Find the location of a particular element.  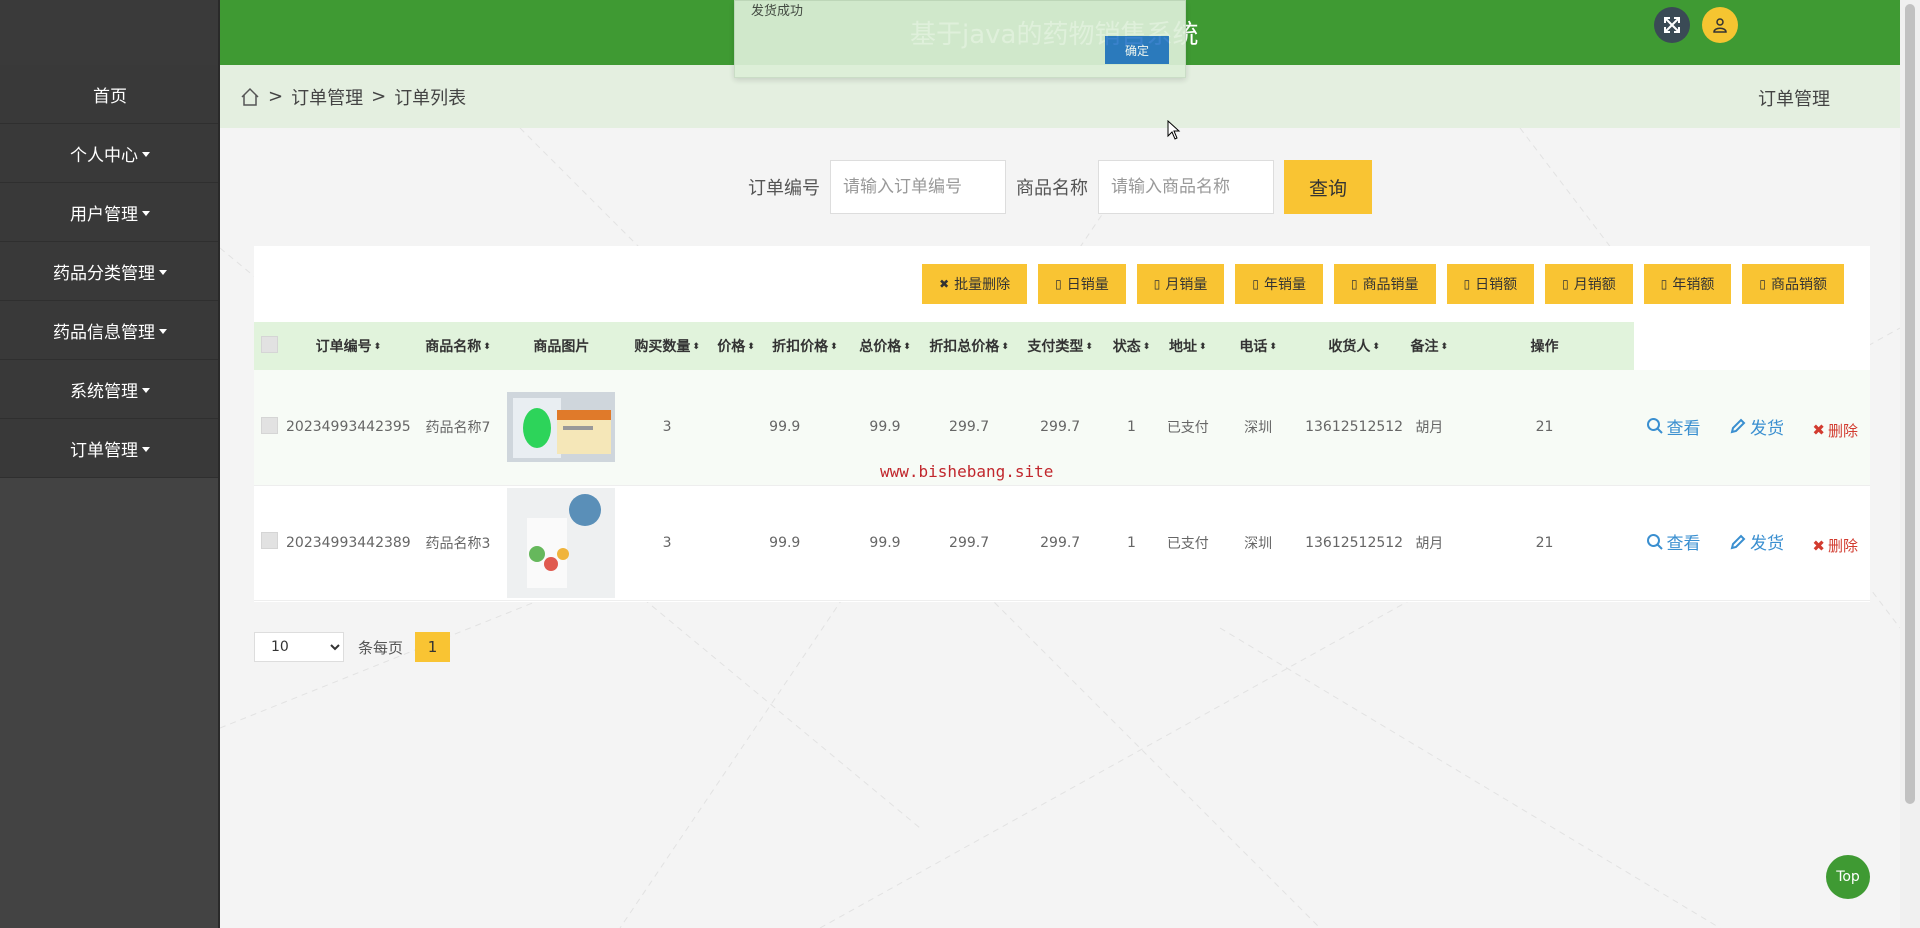

sidebar-item-users: 用户管理 is located at coordinates (110, 212).